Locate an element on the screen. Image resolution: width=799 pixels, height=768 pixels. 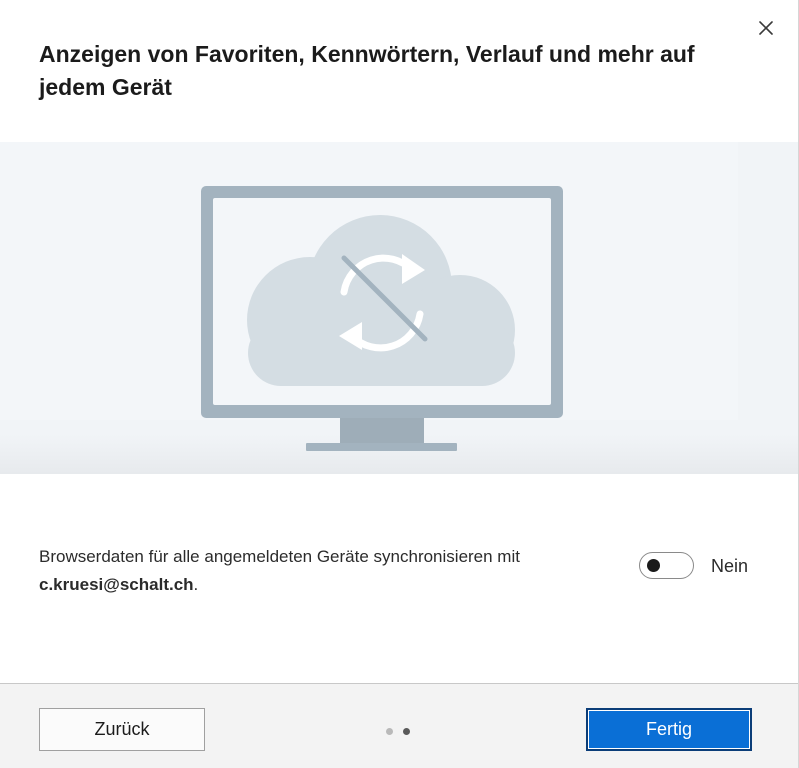
dialog-footer: Zurück Fertig is located at coordinates (399, 725).